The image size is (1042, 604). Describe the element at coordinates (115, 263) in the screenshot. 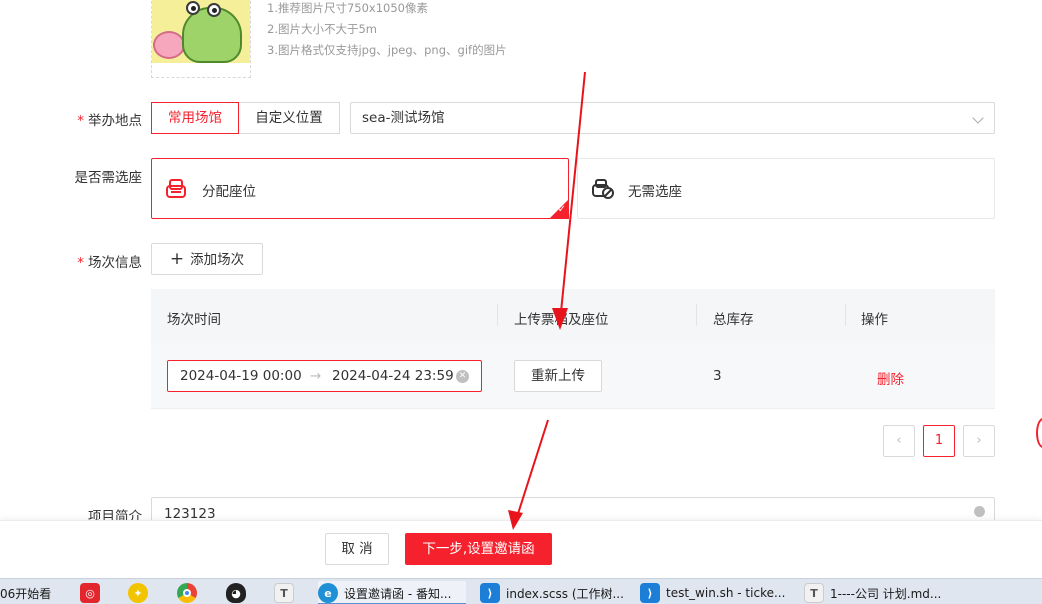

I see `sessions-label-text: 场次信息` at that location.